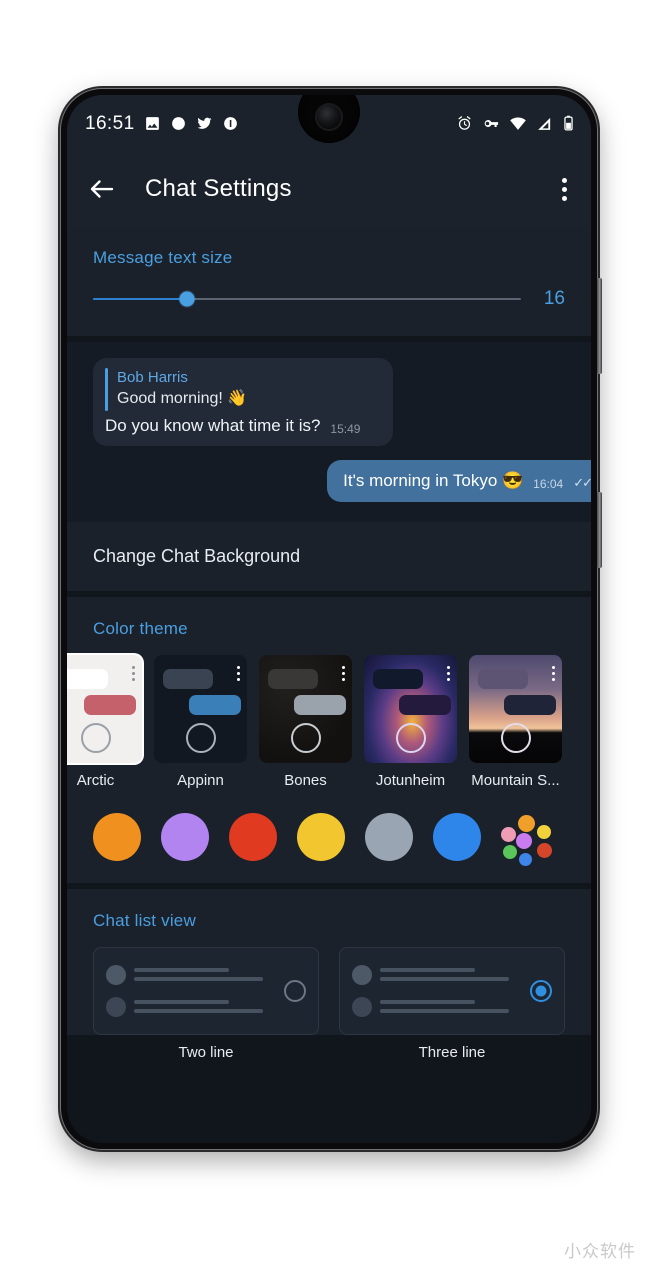 This screenshot has height=1280, width=658. What do you see at coordinates (200, 780) in the screenshot?
I see `theme-name-label: Appinn` at bounding box center [200, 780].